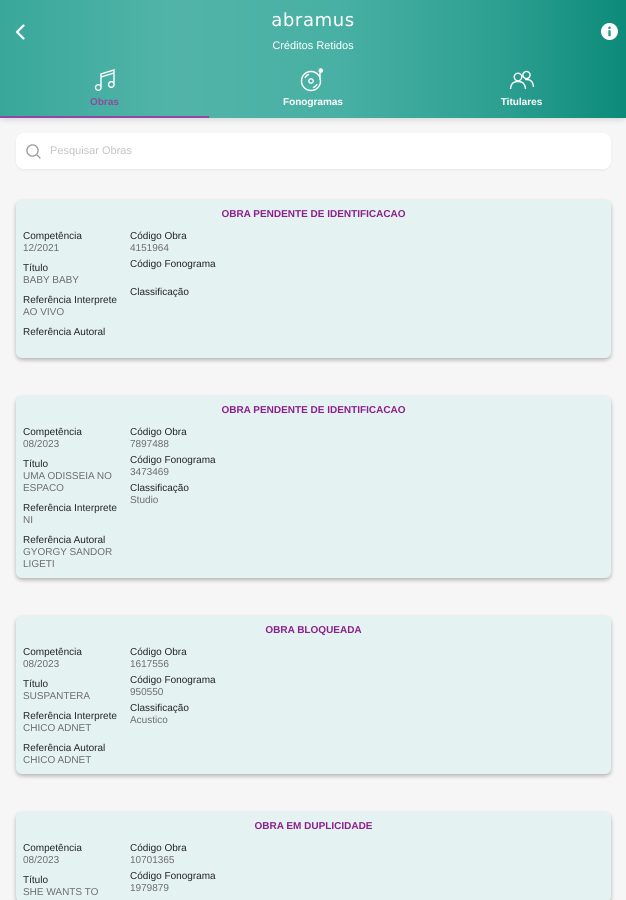 The image size is (626, 900). What do you see at coordinates (313, 151) in the screenshot?
I see `search-field: Pesquisar Obras` at bounding box center [313, 151].